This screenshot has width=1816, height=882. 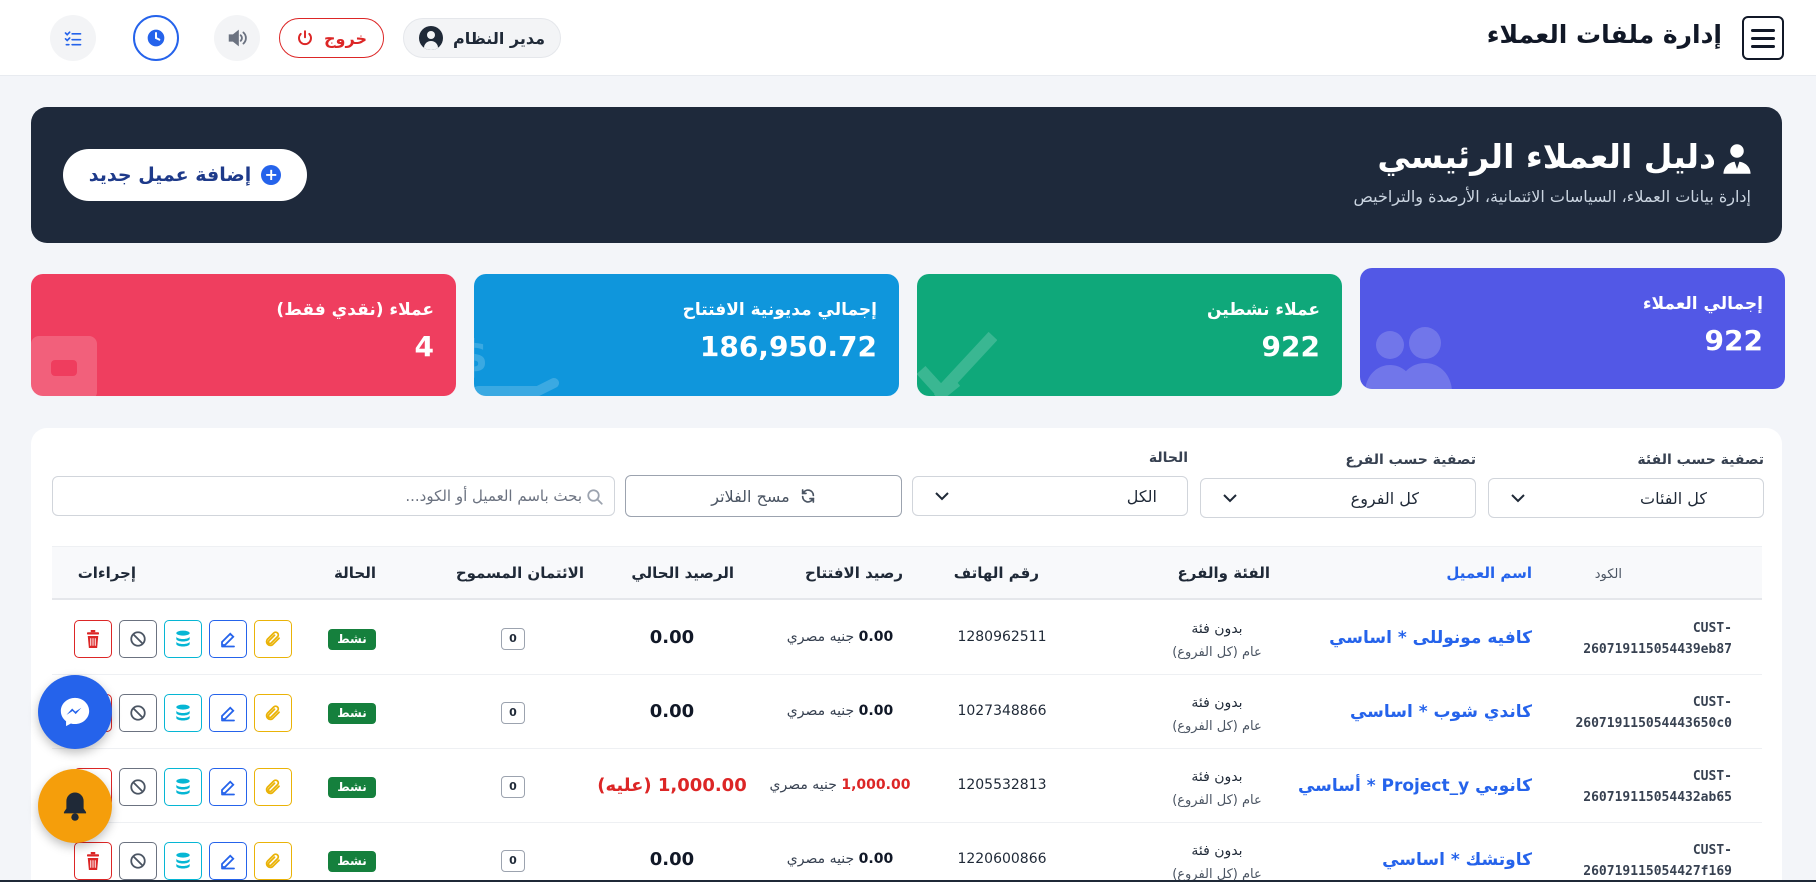 I want to click on tasks-button, so click(x=73, y=38).